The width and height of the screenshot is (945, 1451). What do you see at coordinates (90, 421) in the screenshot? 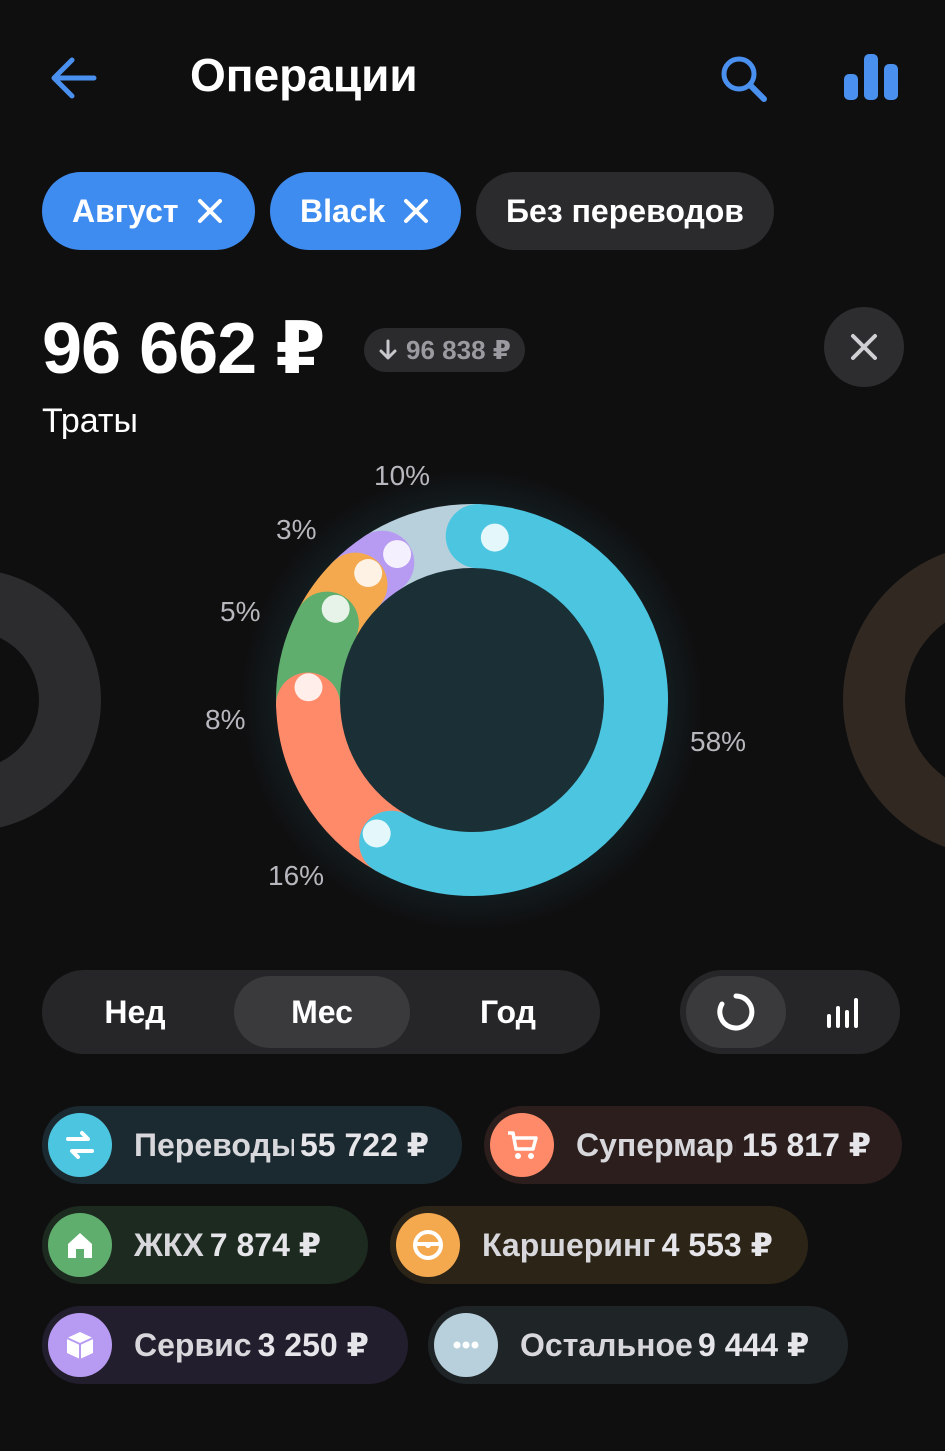
I see `spend-caption: Траты` at bounding box center [90, 421].